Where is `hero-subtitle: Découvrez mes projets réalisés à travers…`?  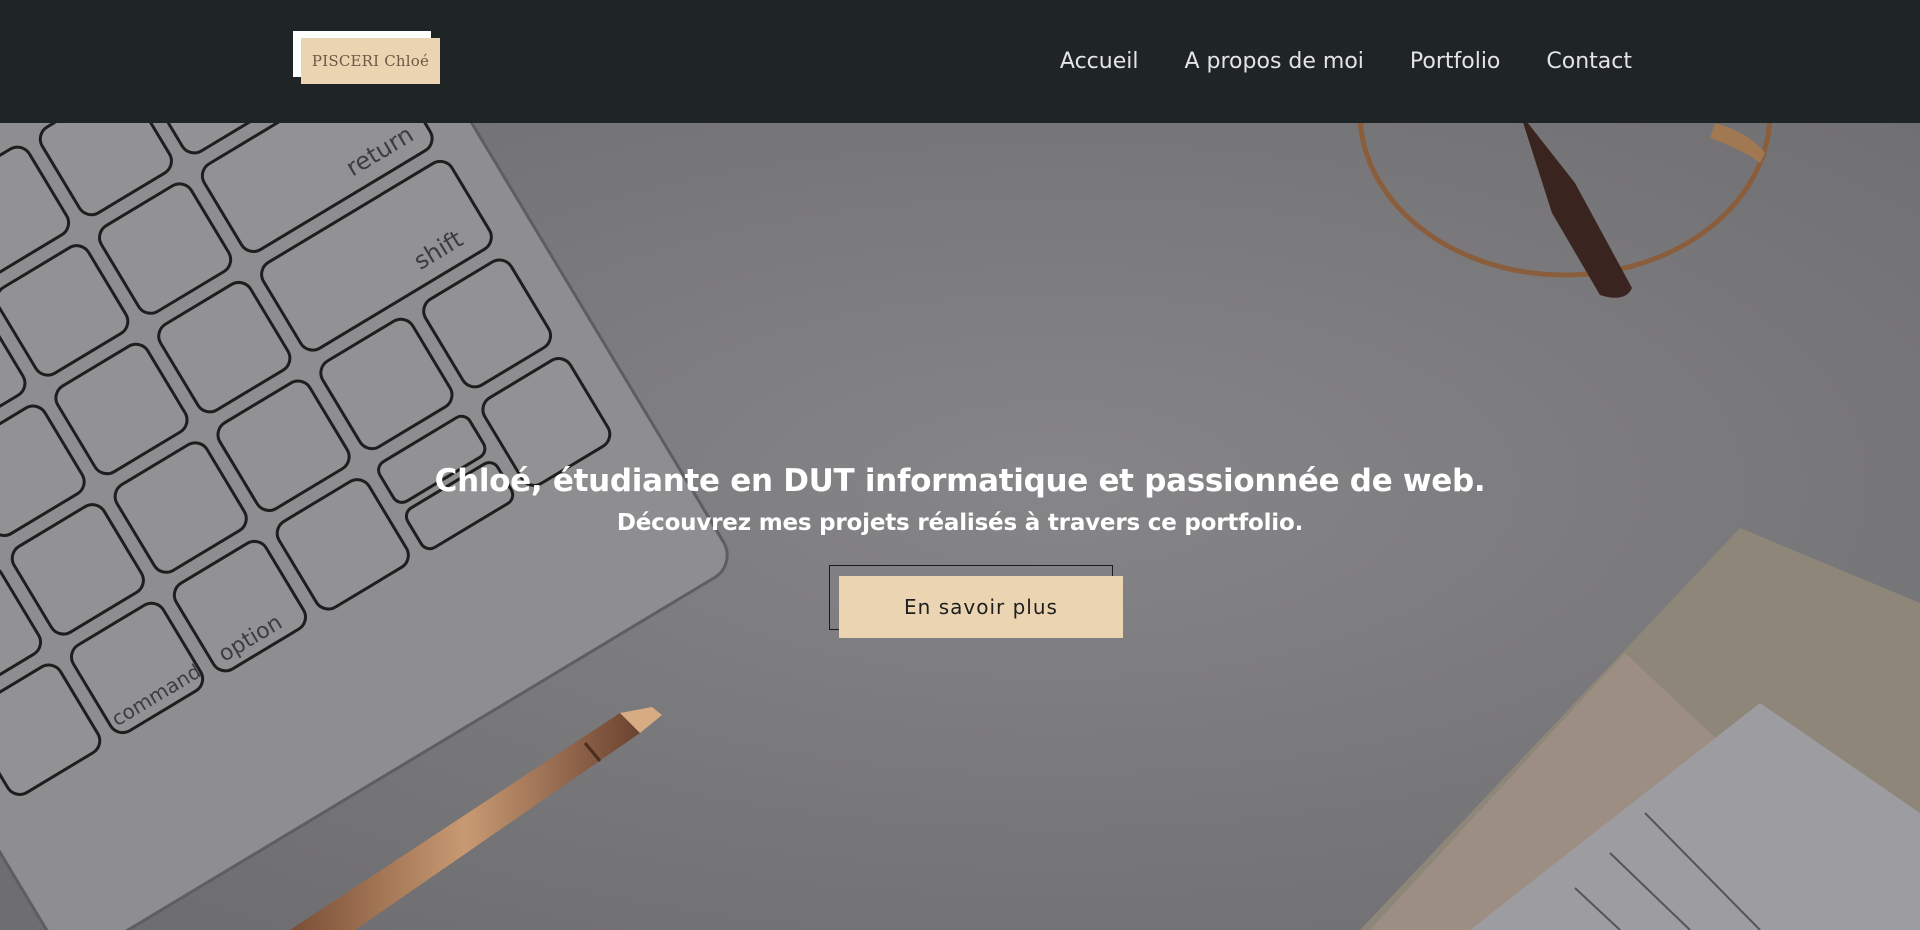 hero-subtitle: Découvrez mes projets réalisés à travers… is located at coordinates (960, 523).